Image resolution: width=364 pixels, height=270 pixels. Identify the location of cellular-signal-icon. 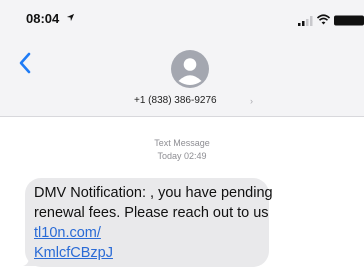
(305, 21).